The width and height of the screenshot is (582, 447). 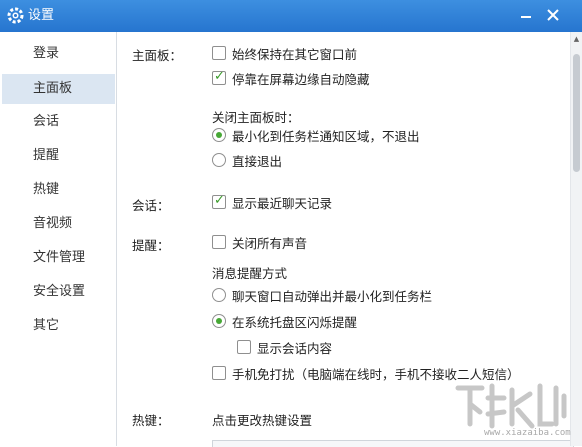 I want to click on sidebar-item-hotkey: 热键, so click(x=58, y=190).